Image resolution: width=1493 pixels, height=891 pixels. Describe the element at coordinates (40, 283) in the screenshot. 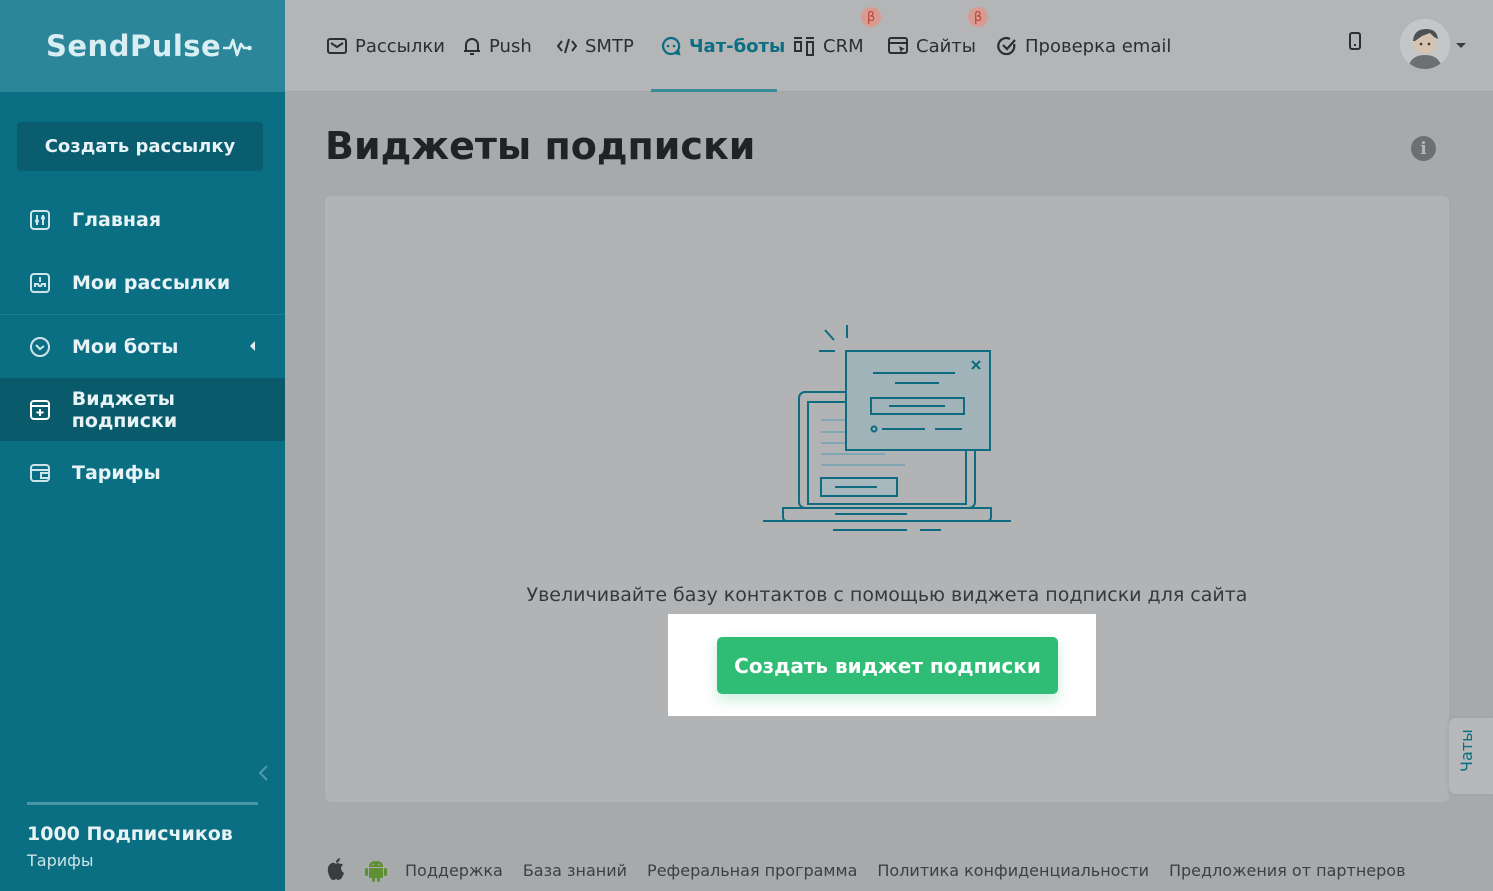

I see `mailbox-icon` at that location.